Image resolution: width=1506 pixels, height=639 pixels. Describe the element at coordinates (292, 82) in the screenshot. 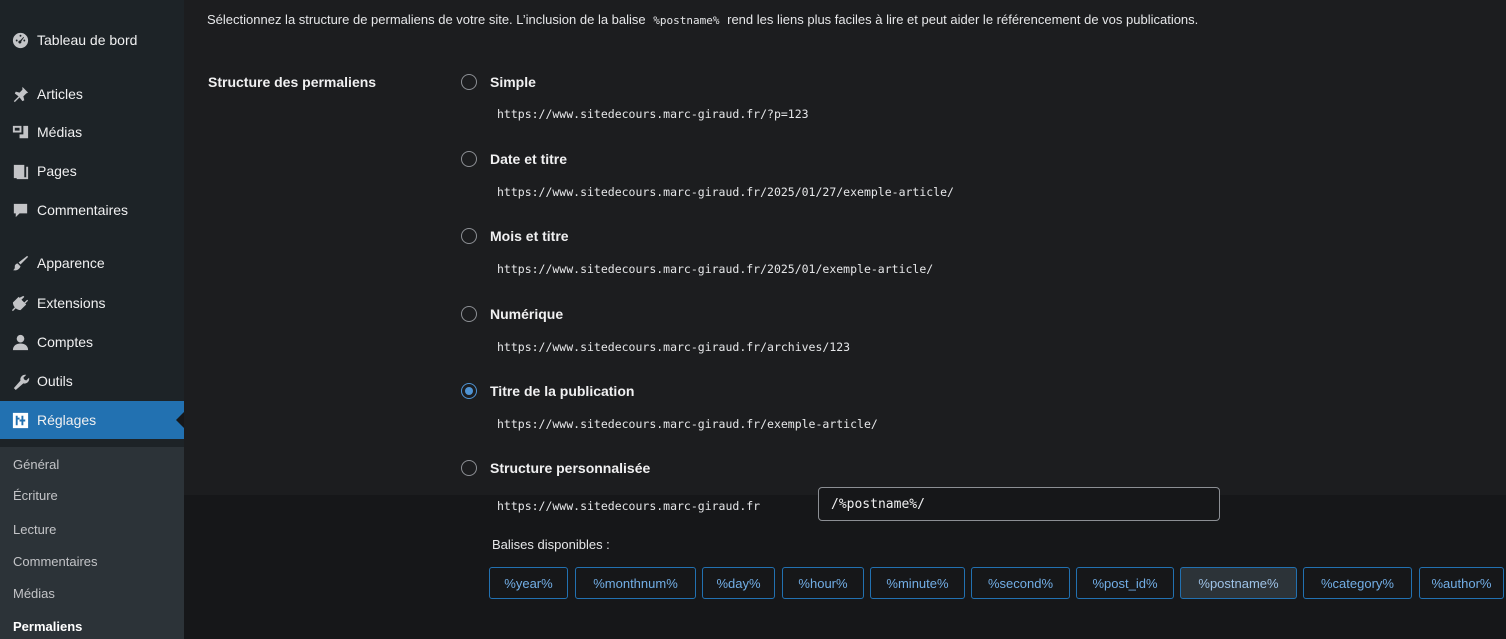

I see `permalink-structure-label: Structure des permaliens` at that location.